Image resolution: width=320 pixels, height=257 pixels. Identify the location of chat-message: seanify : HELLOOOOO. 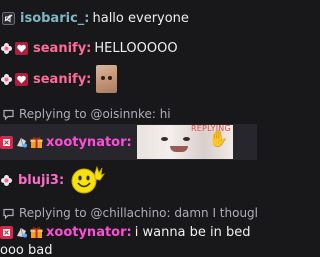
(128, 48).